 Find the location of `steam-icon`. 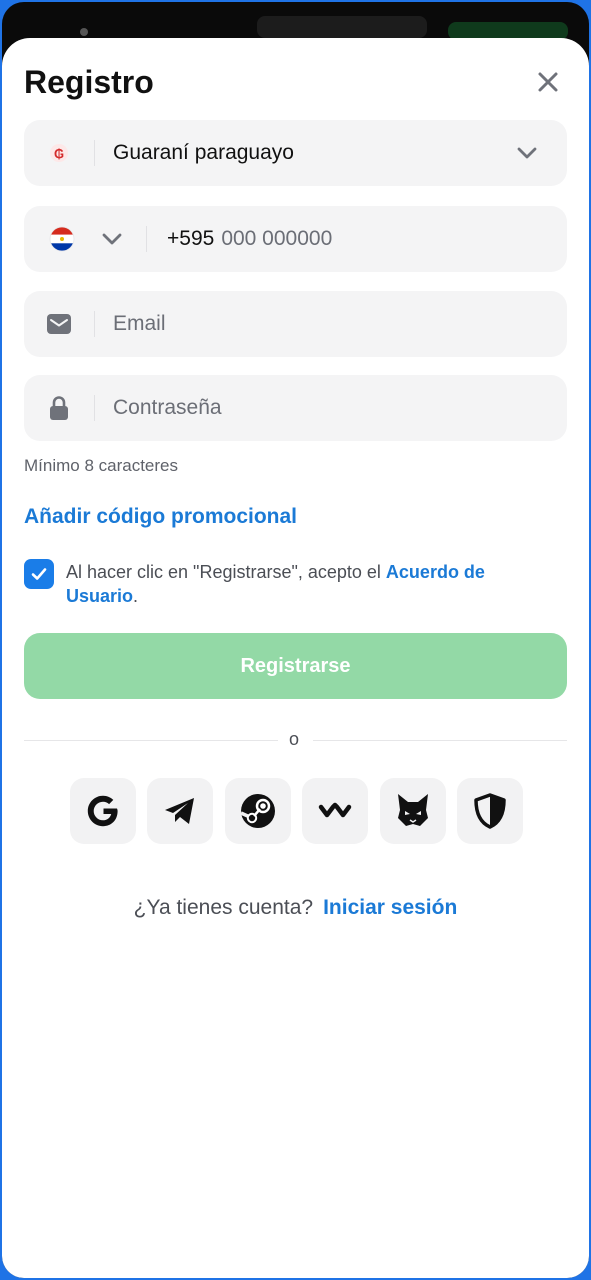

steam-icon is located at coordinates (257, 811).